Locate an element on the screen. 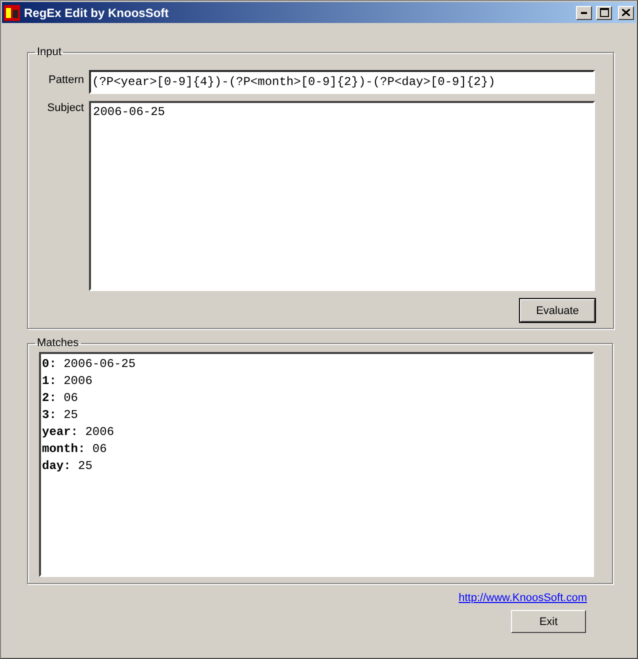 This screenshot has width=638, height=659. match-line: 1: 2006 is located at coordinates (67, 381).